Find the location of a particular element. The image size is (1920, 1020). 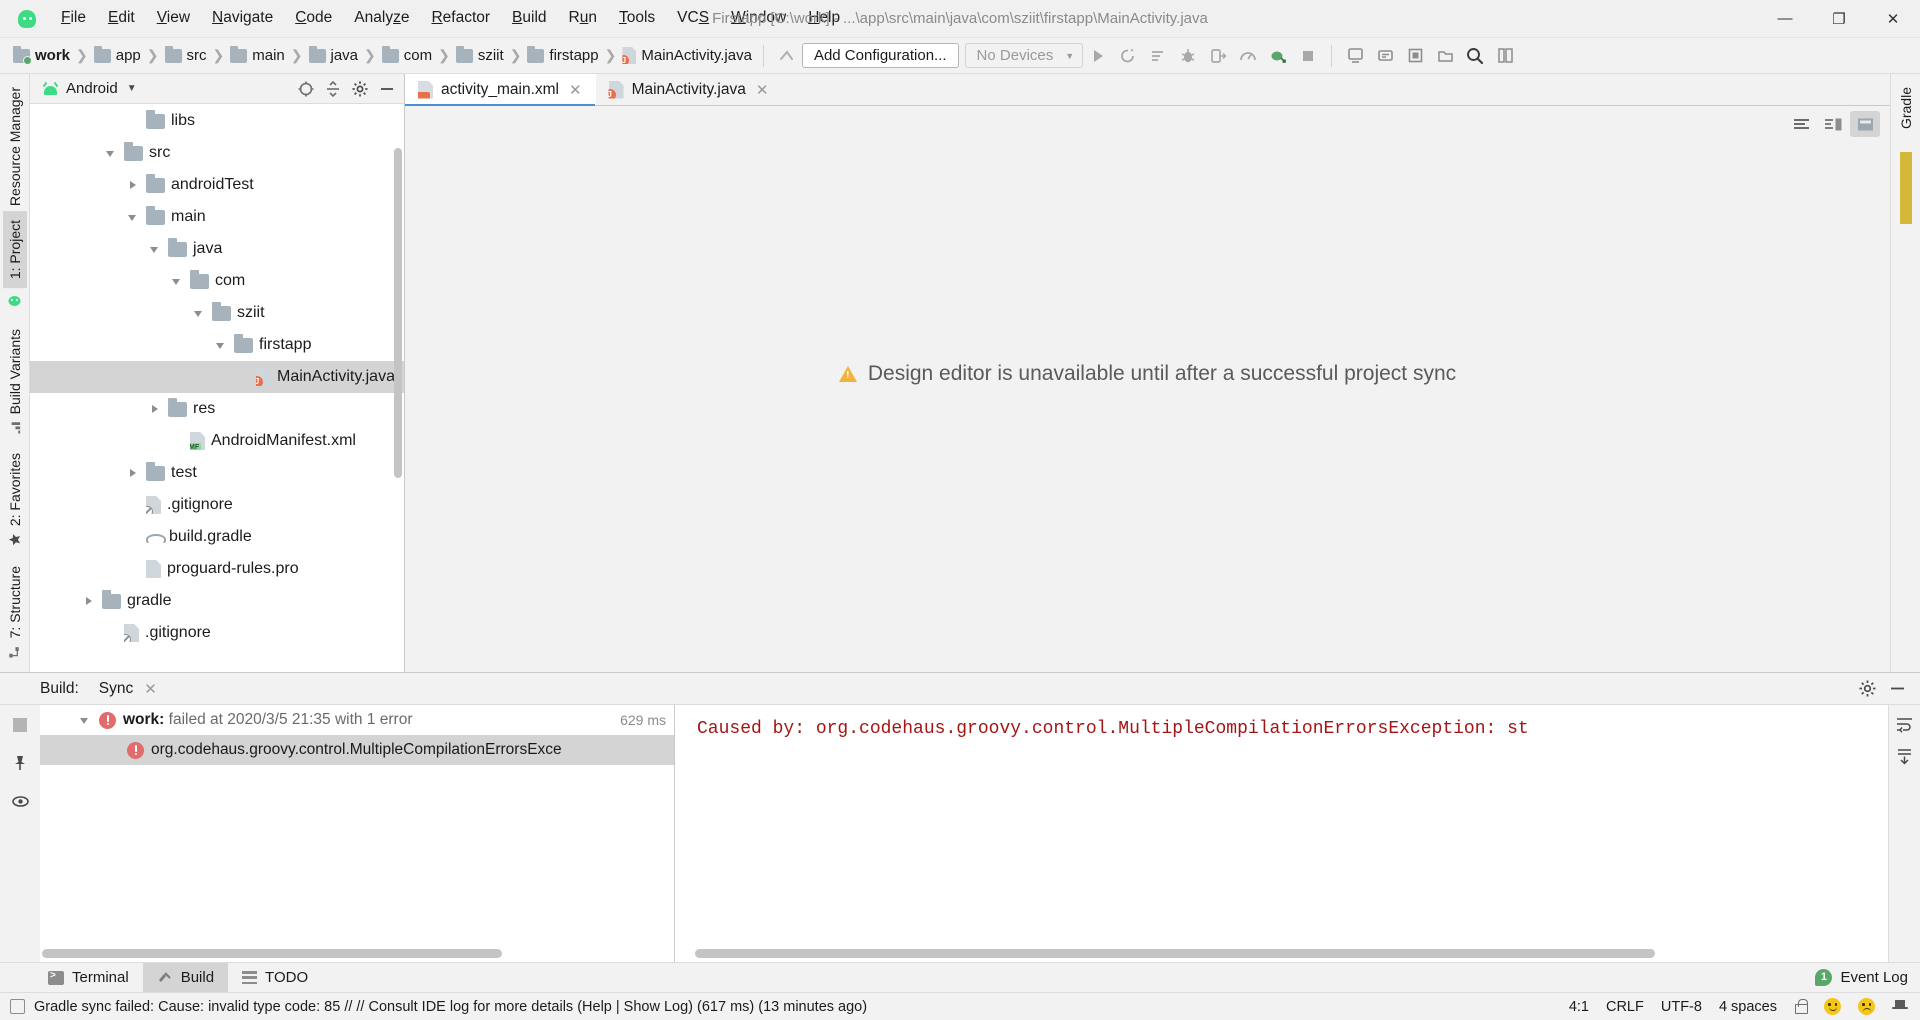

menu-tools: Tools is located at coordinates (637, 18).